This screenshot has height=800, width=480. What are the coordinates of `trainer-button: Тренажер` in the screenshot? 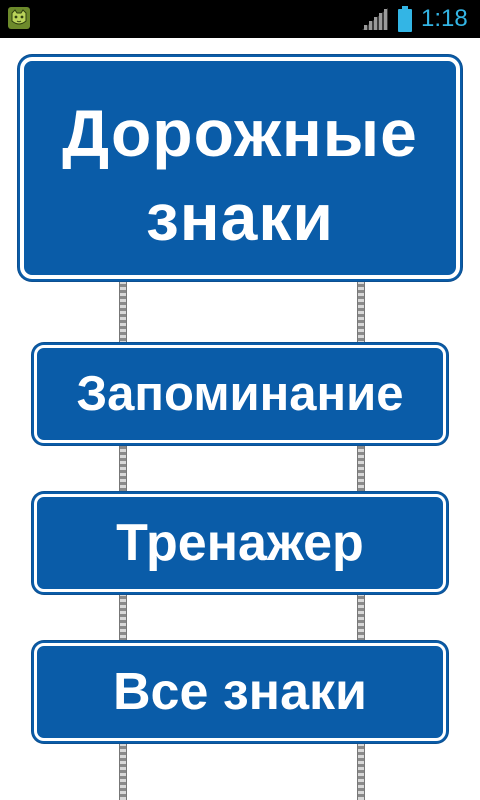 It's located at (240, 543).